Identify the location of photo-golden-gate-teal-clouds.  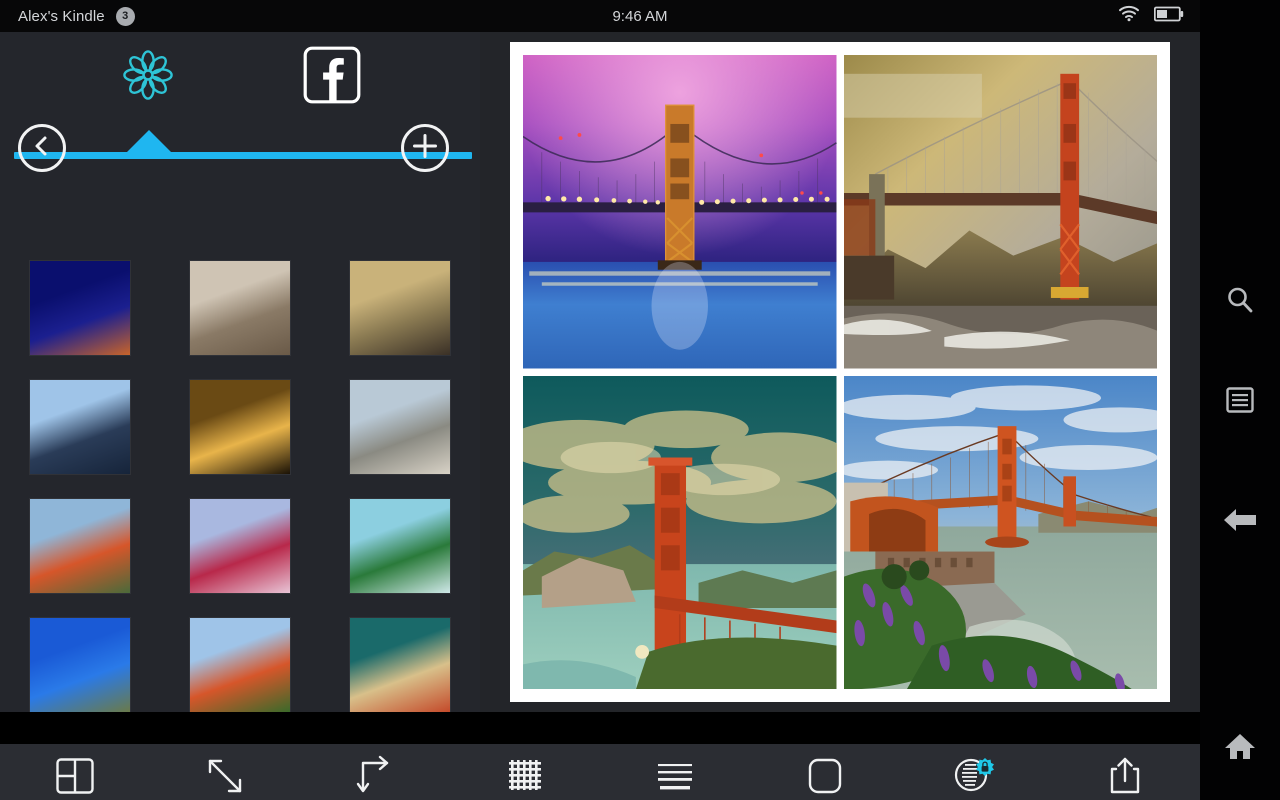
(680, 532).